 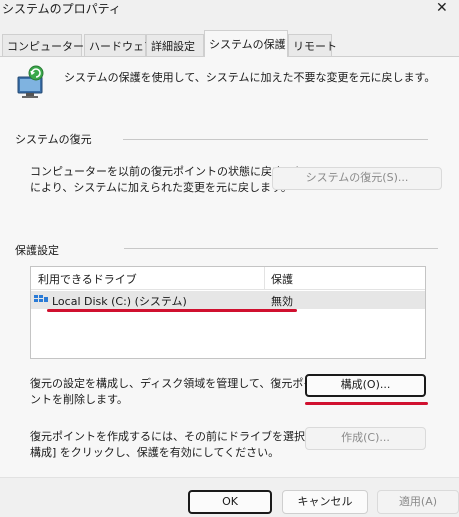 I want to click on configure-text-line2: ントを削除します。, so click(x=79, y=399).